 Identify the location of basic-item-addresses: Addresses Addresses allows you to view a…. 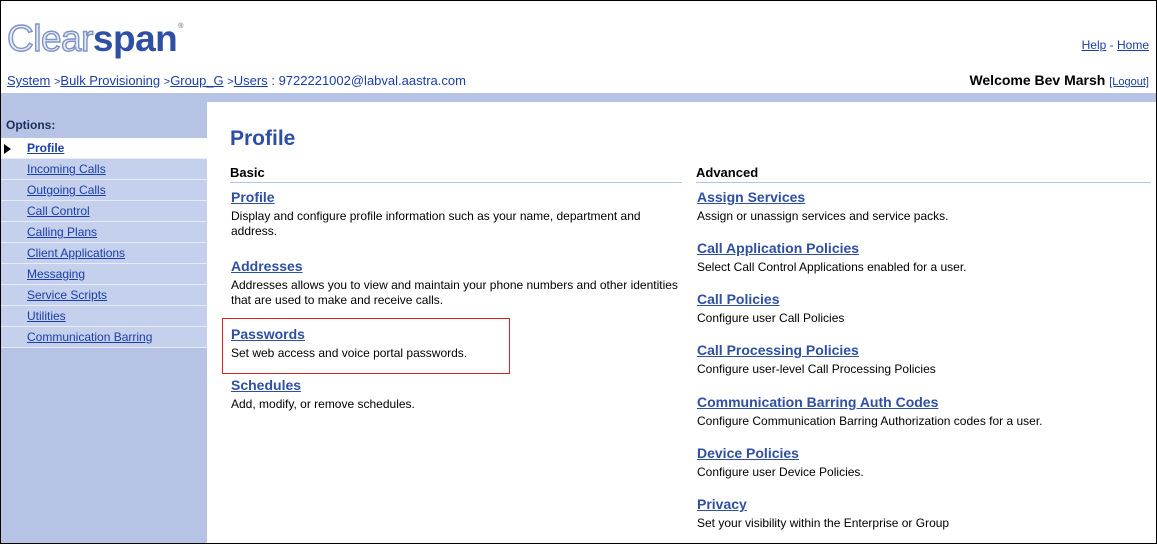
(462, 283).